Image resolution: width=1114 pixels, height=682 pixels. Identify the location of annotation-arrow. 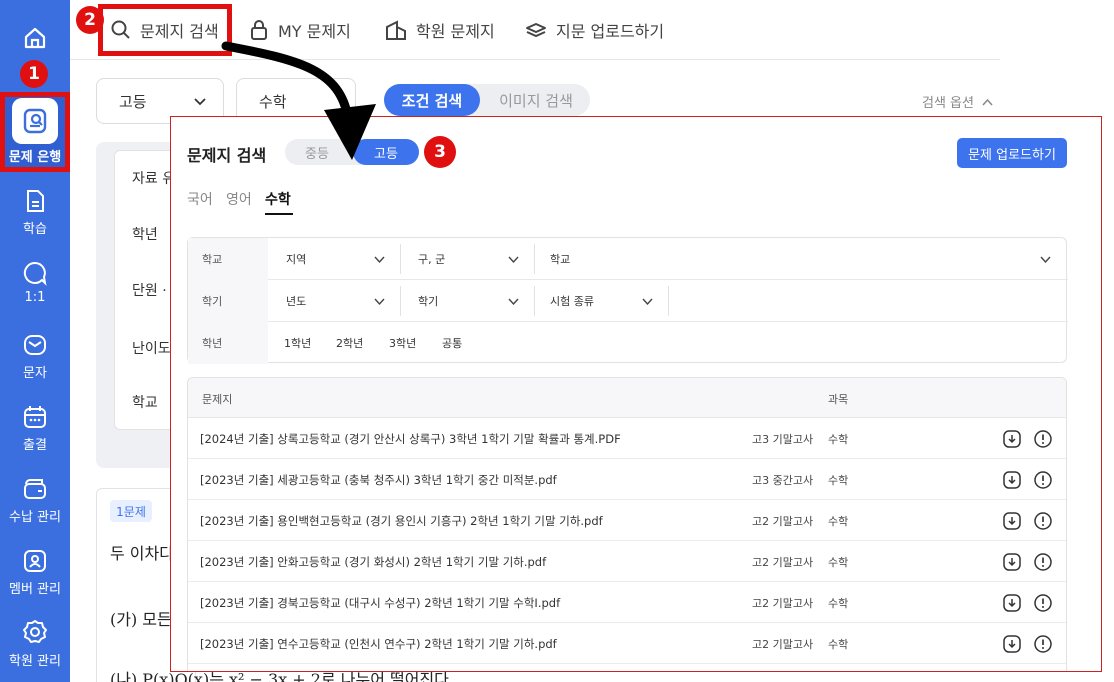
(298, 100).